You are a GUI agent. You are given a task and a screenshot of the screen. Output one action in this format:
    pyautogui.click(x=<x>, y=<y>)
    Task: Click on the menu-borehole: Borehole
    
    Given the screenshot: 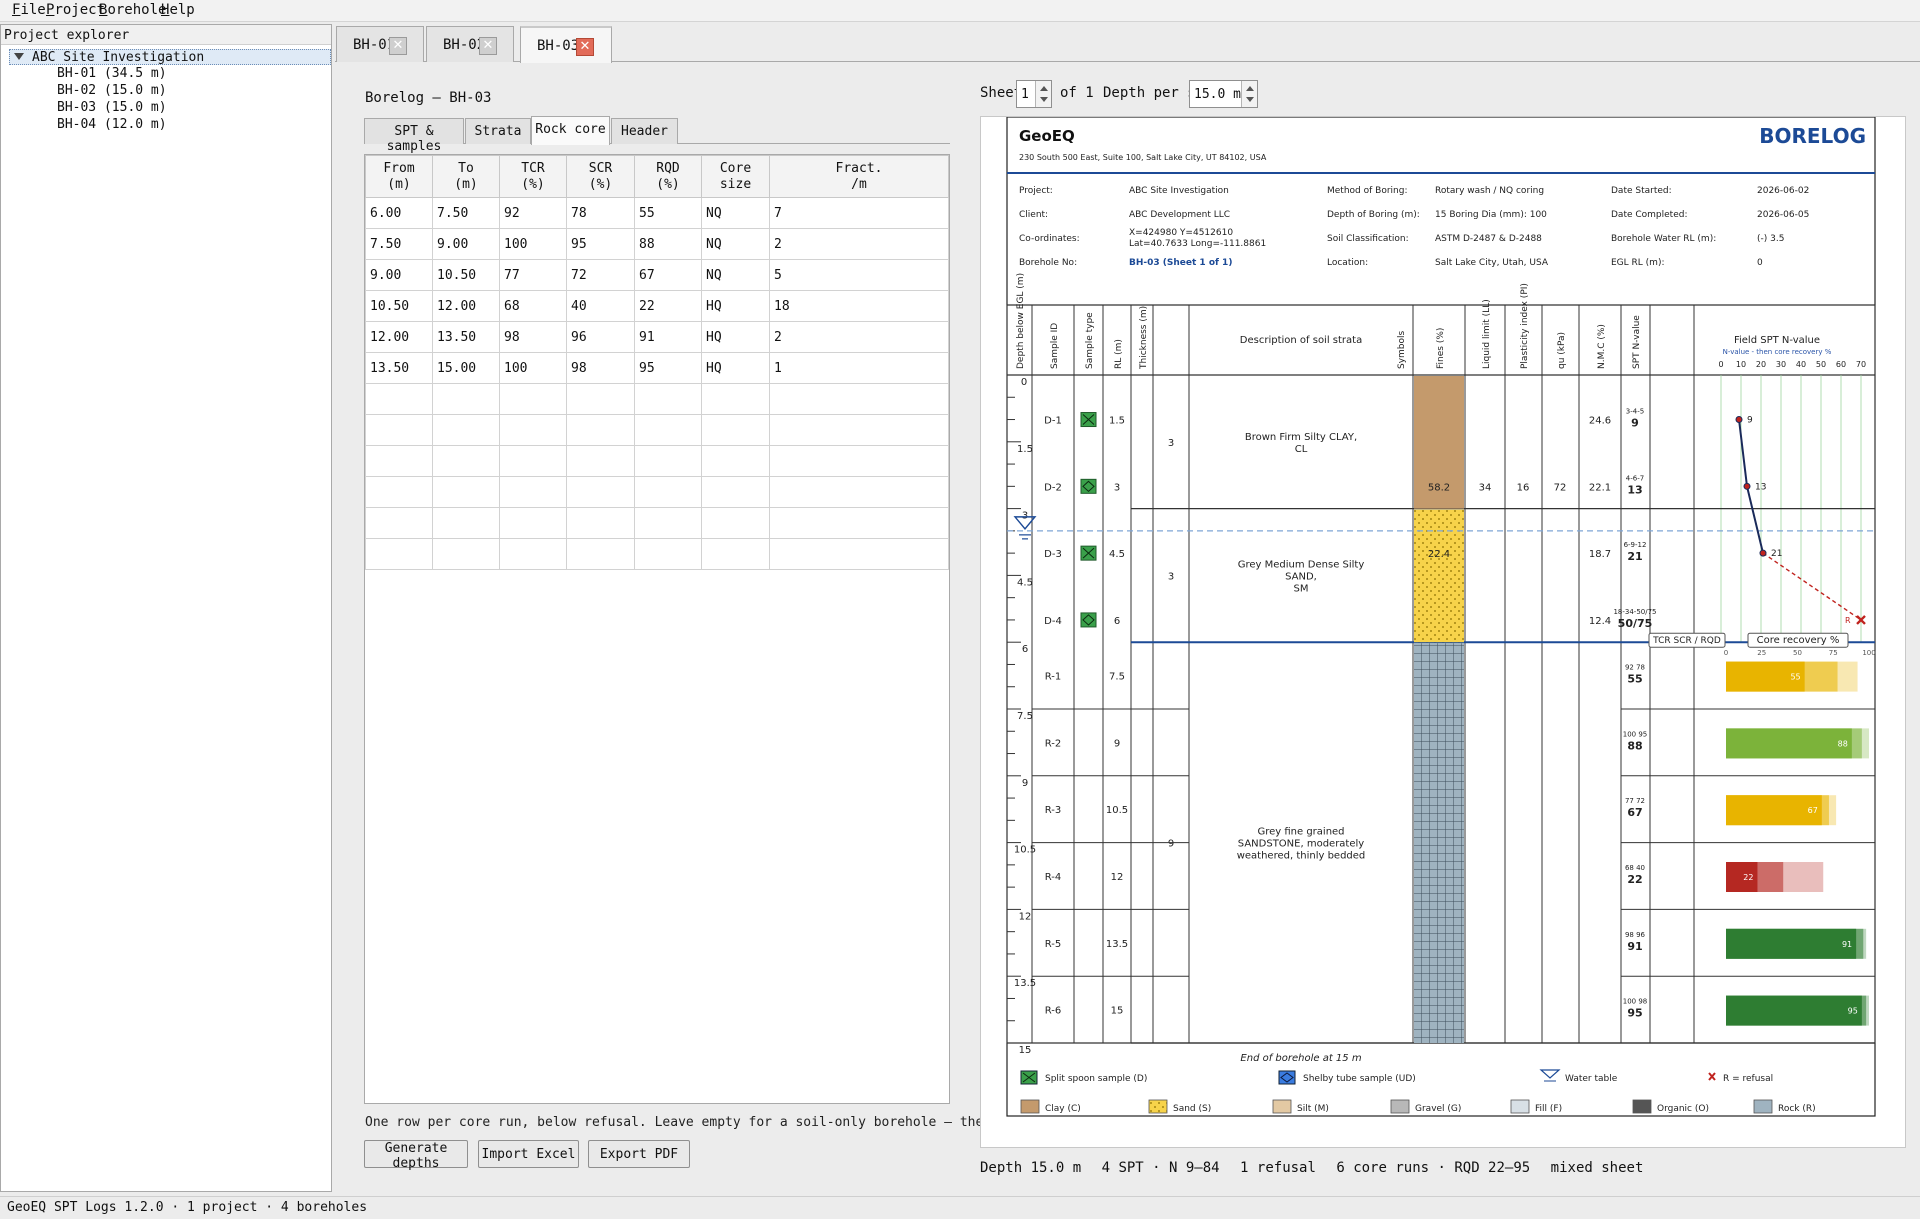 What is the action you would take?
    pyautogui.click(x=132, y=10)
    